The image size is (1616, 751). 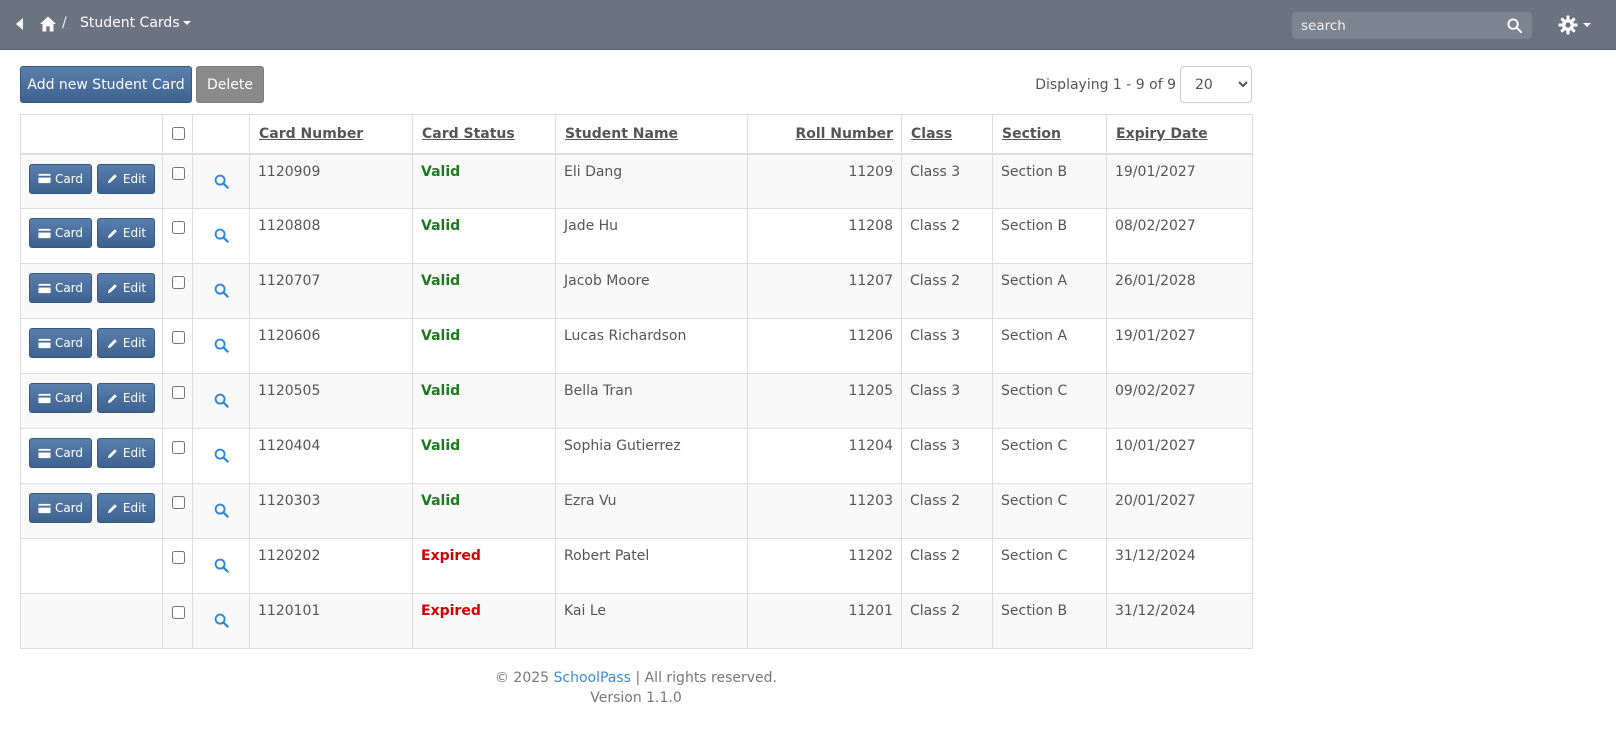 I want to click on sort-class: Class, so click(x=931, y=134).